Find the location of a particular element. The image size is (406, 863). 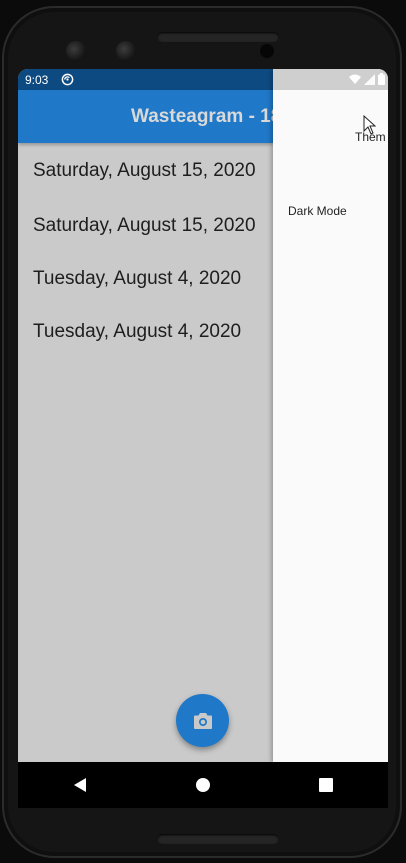

status-bar: 9:03 is located at coordinates (145, 79).